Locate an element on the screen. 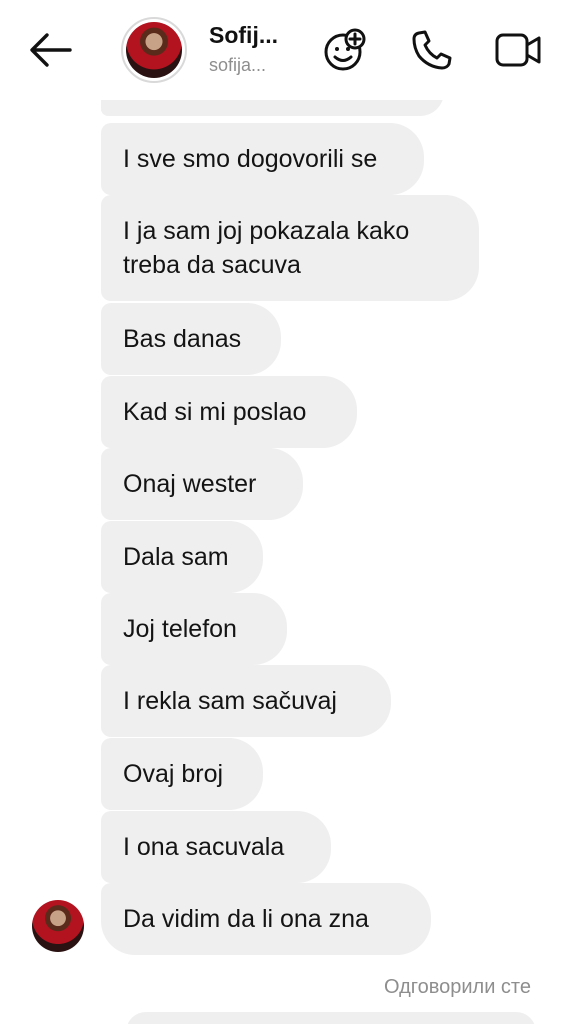  video-call-button is located at coordinates (518, 50).